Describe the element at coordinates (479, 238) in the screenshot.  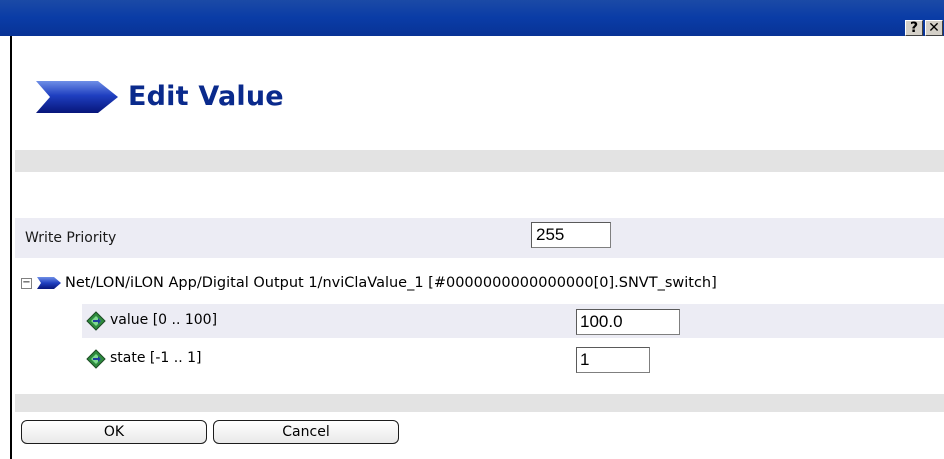
I see `write-priority-row: Write Priority` at that location.